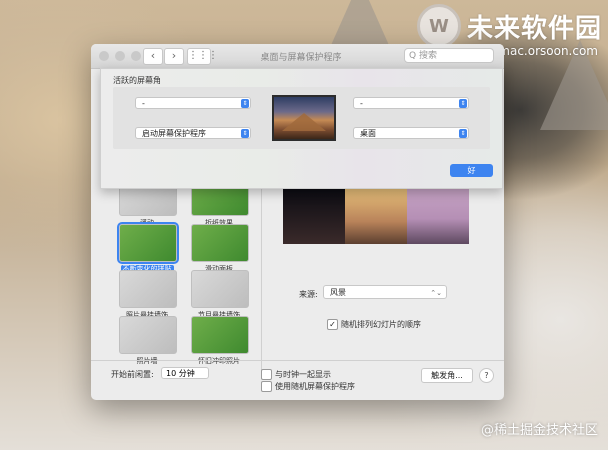 The height and width of the screenshot is (450, 608). I want to click on forward-button: ›, so click(174, 56).